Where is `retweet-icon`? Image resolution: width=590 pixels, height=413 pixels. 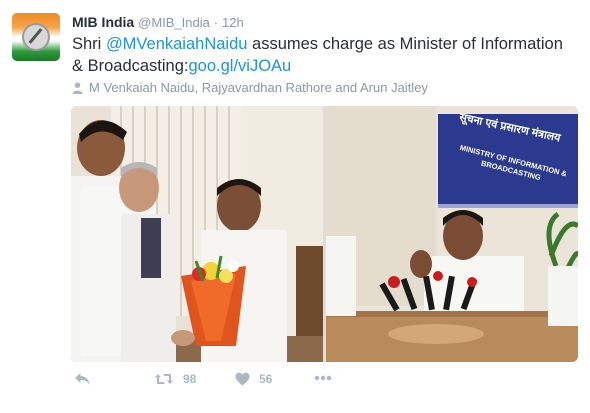
retweet-icon is located at coordinates (164, 379).